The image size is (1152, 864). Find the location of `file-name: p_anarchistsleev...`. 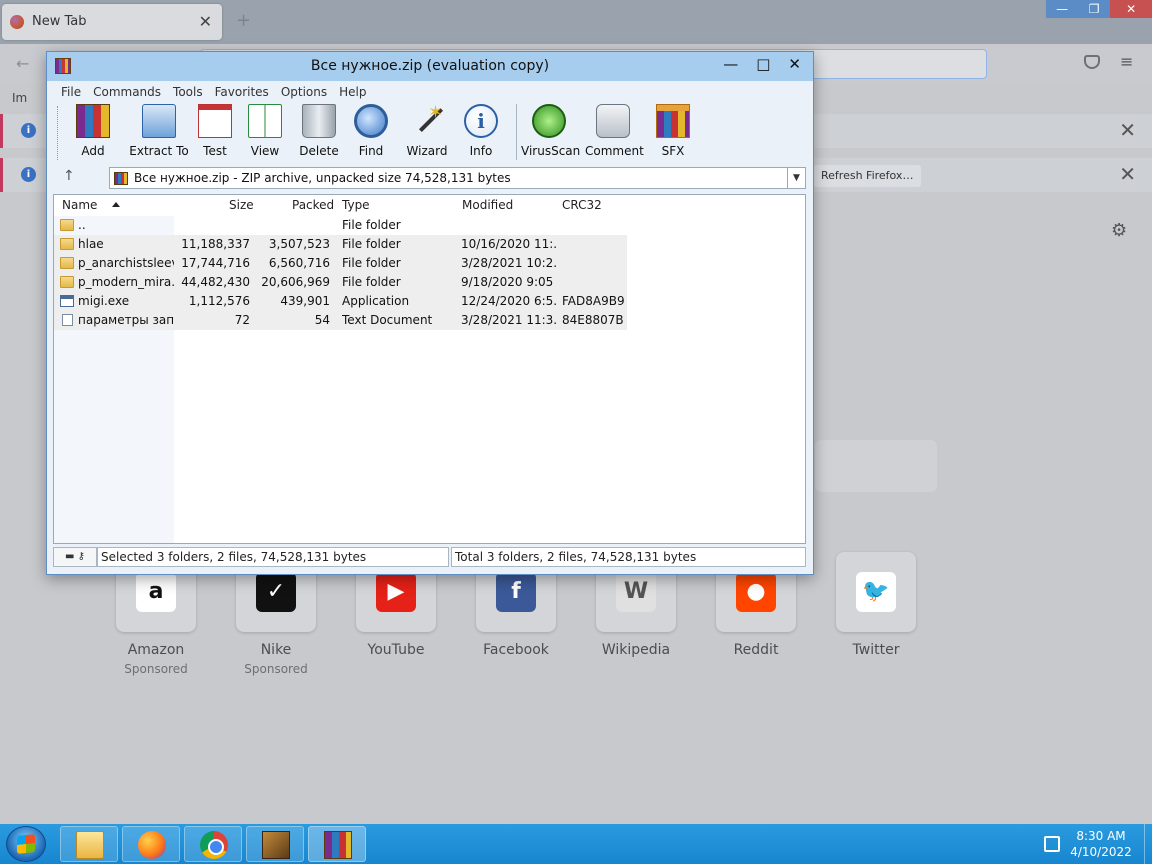

file-name: p_anarchistsleev... is located at coordinates (126, 263).